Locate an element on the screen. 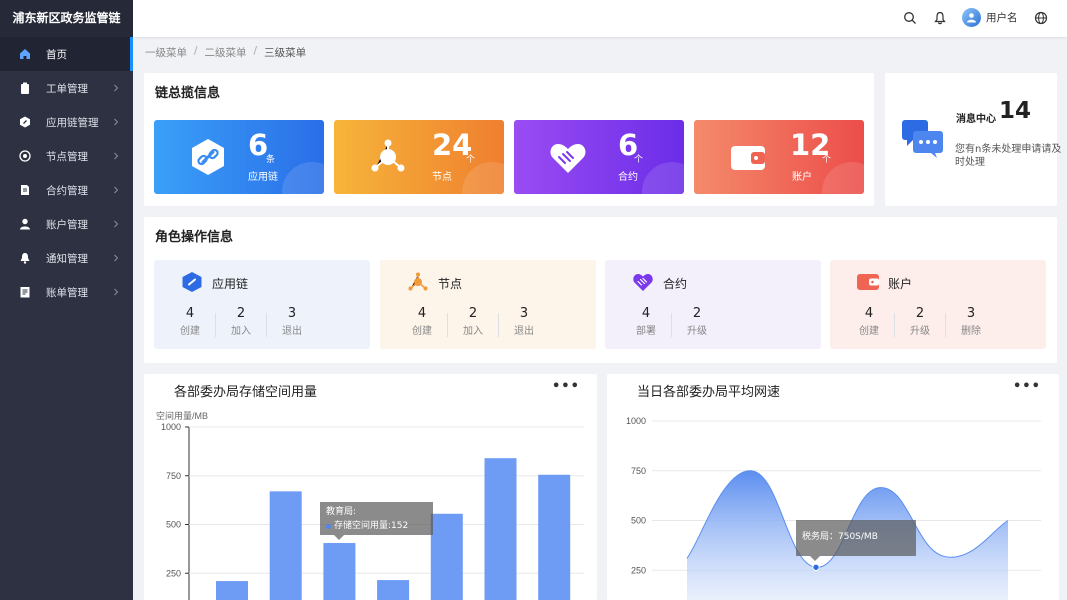  stat-card-accounts: 12 个 账户 is located at coordinates (779, 157).